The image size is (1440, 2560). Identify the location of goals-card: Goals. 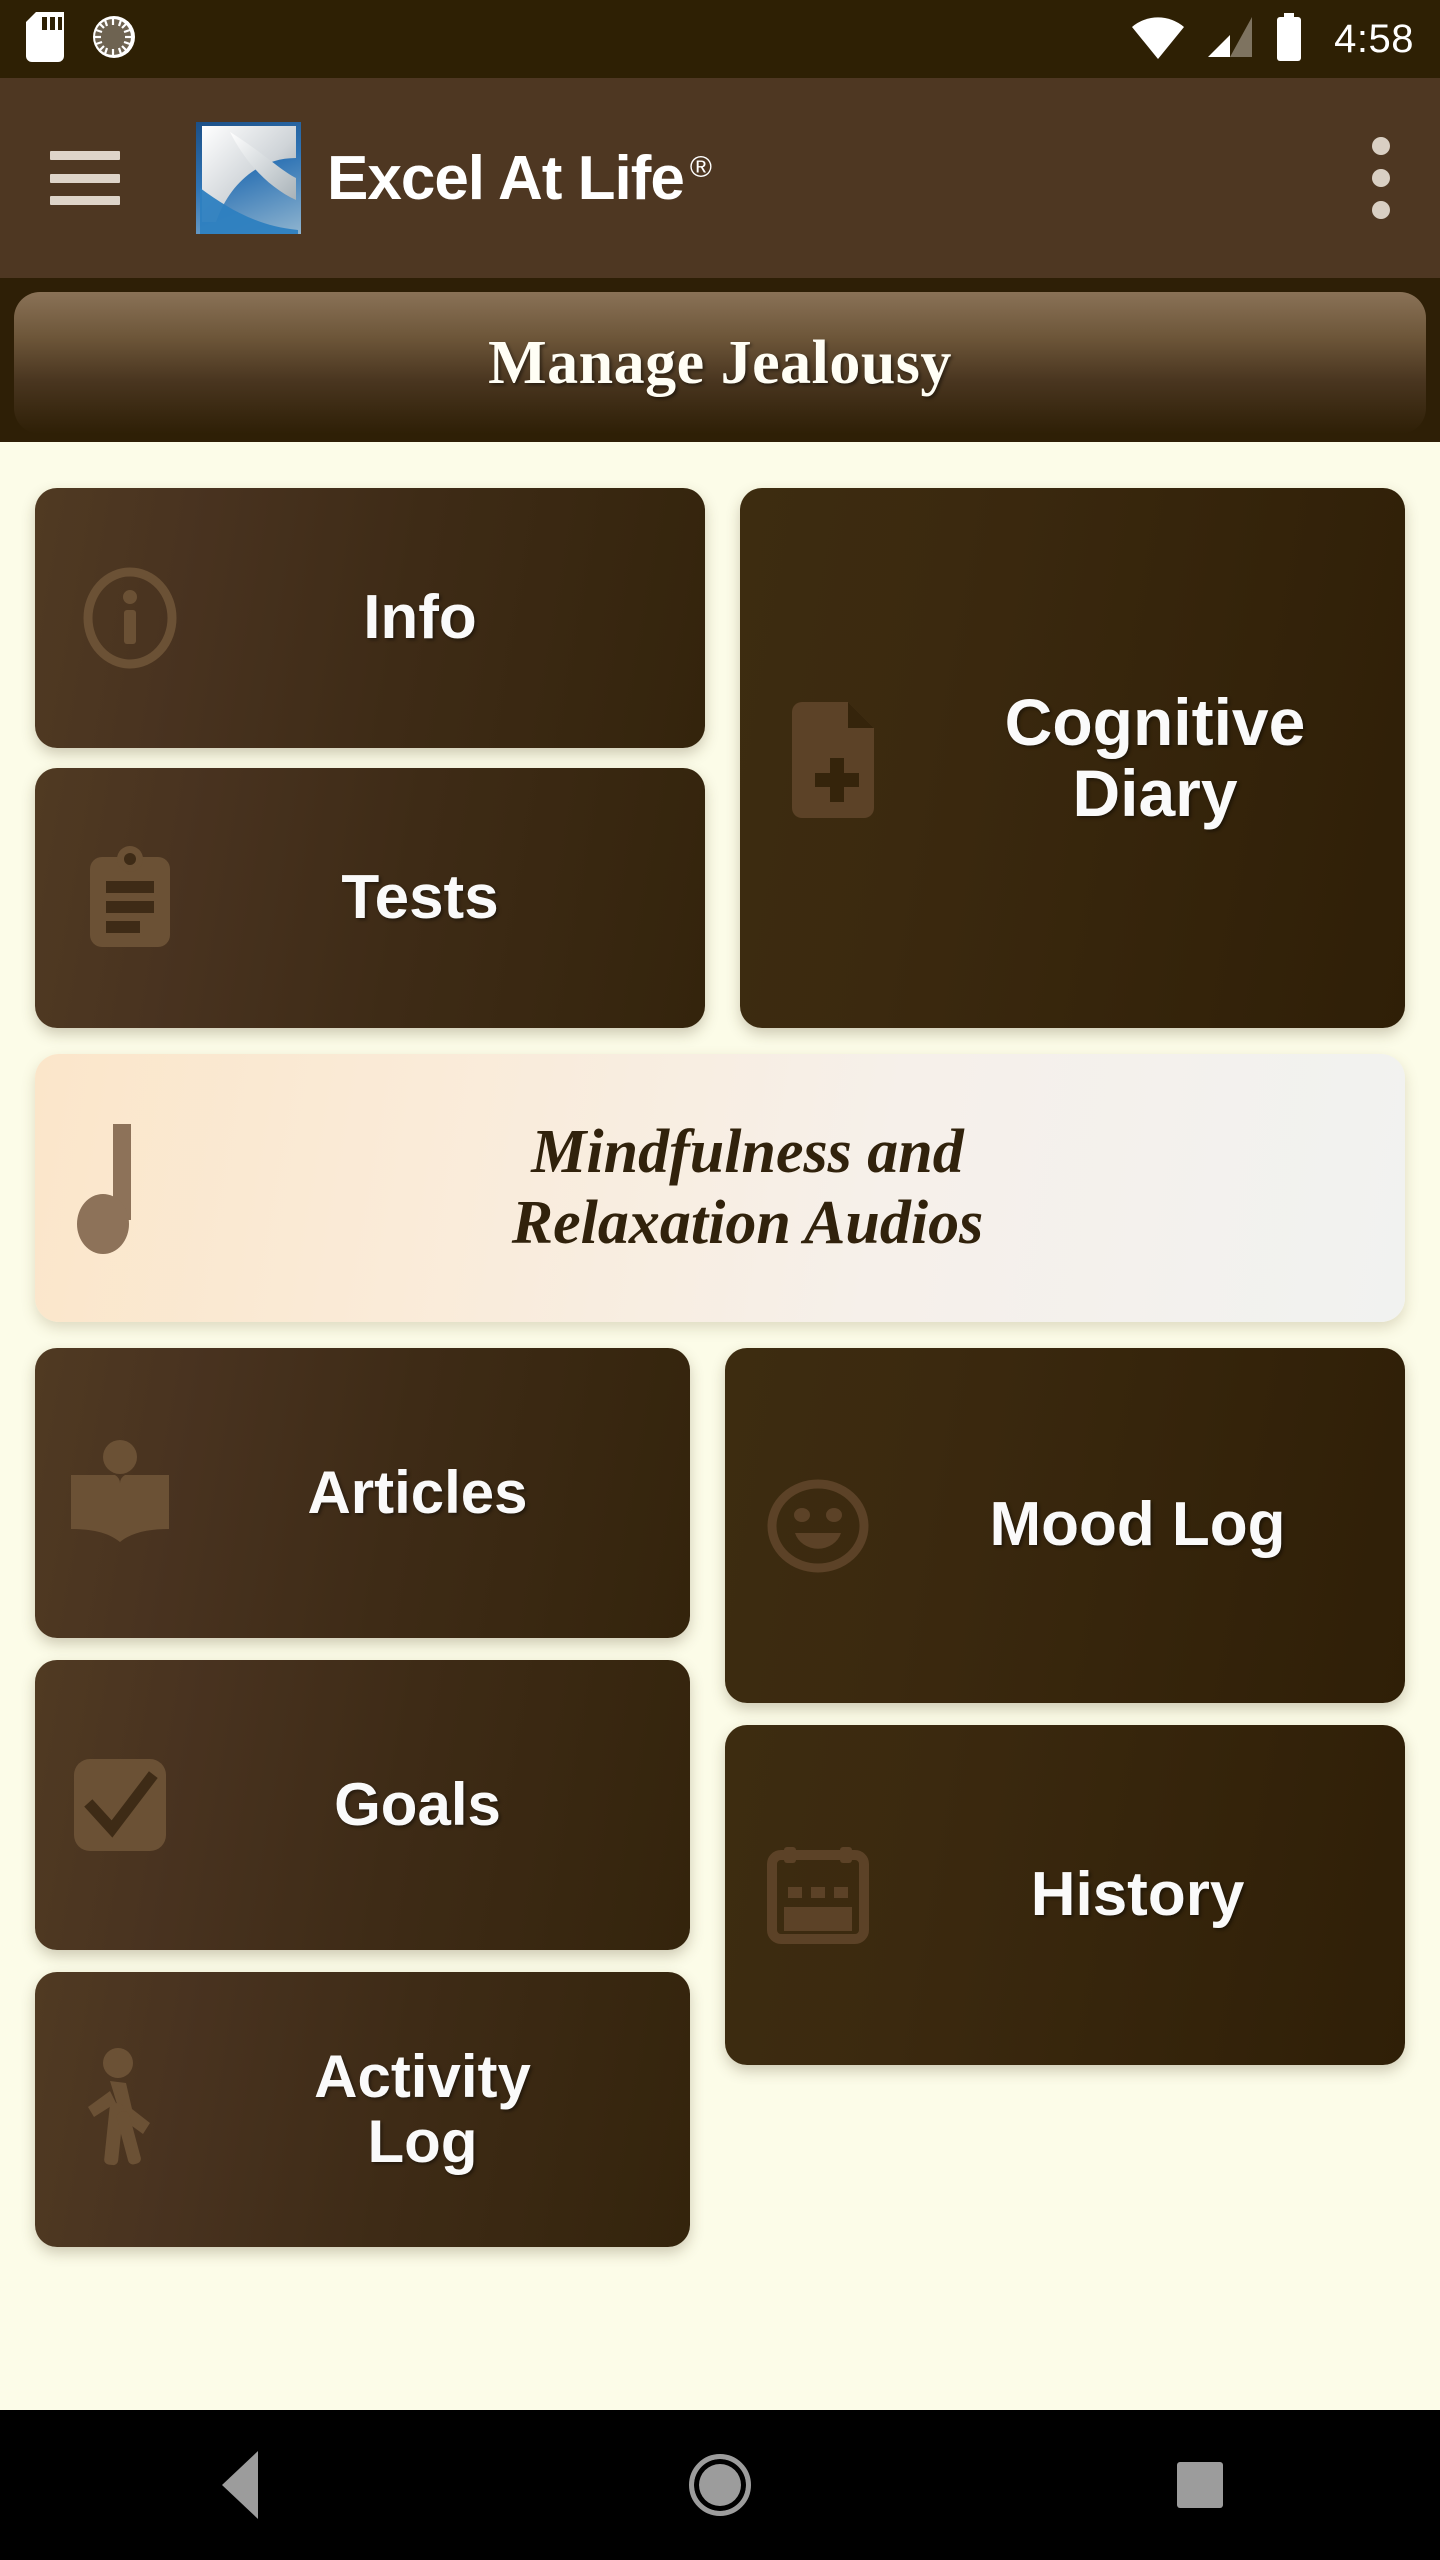
(362, 1805).